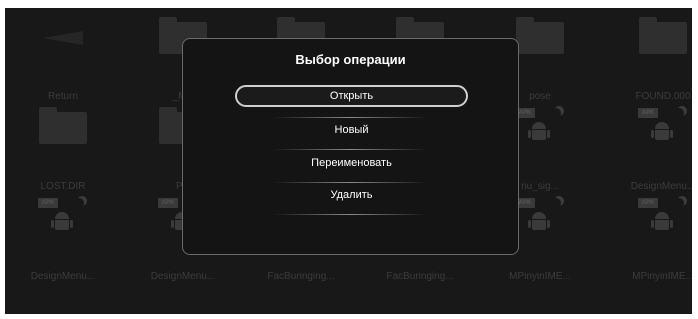  Describe the element at coordinates (663, 96) in the screenshot. I see `file-label: FOUND.000` at that location.